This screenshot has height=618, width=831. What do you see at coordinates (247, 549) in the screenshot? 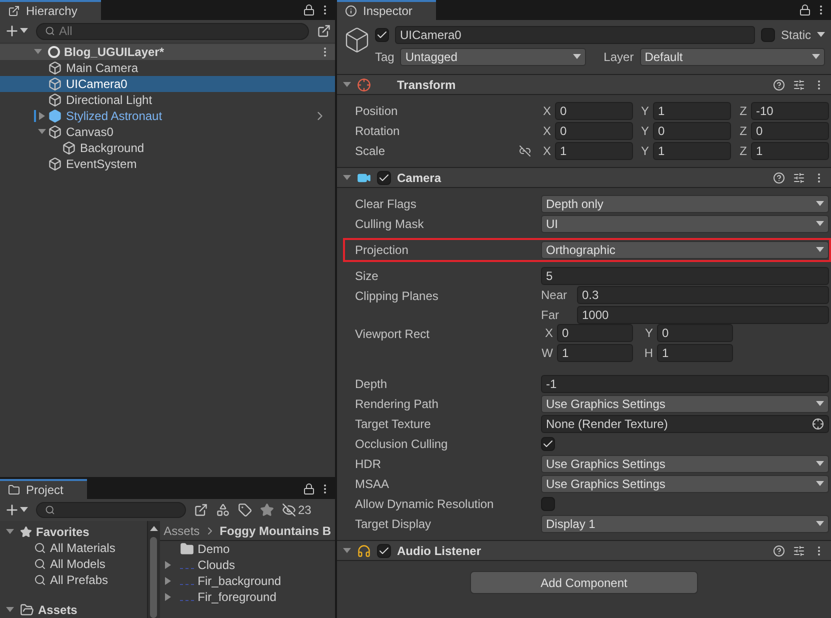
I see `asset-item: Demo` at bounding box center [247, 549].